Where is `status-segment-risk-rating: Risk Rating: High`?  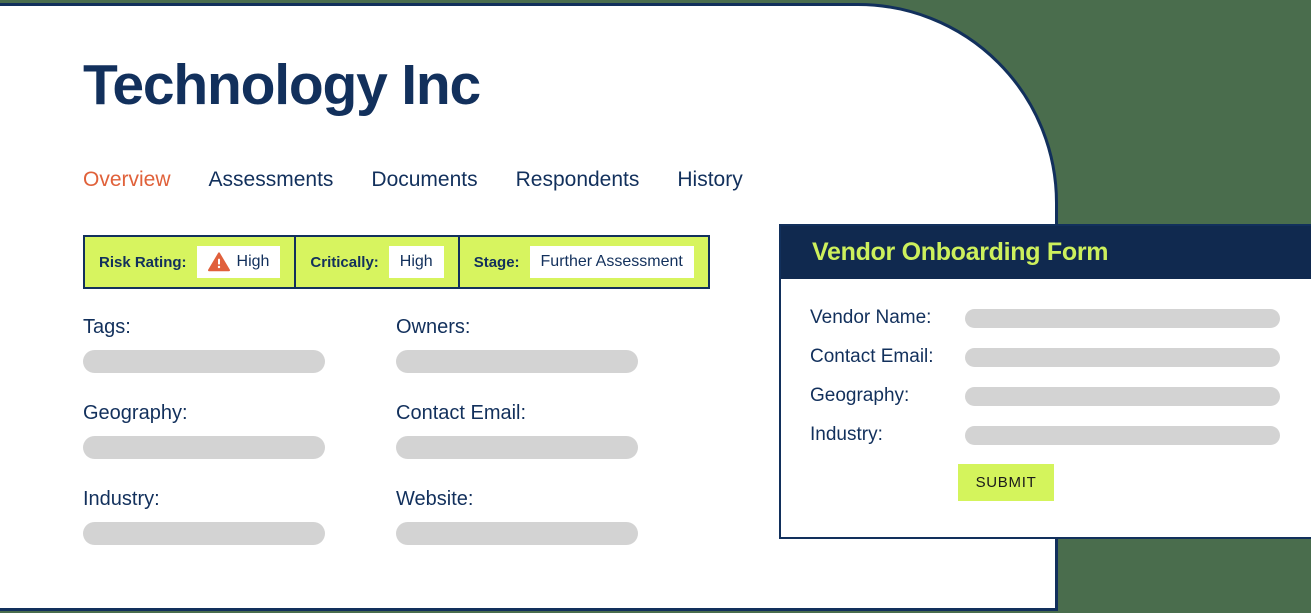 status-segment-risk-rating: Risk Rating: High is located at coordinates (190, 262).